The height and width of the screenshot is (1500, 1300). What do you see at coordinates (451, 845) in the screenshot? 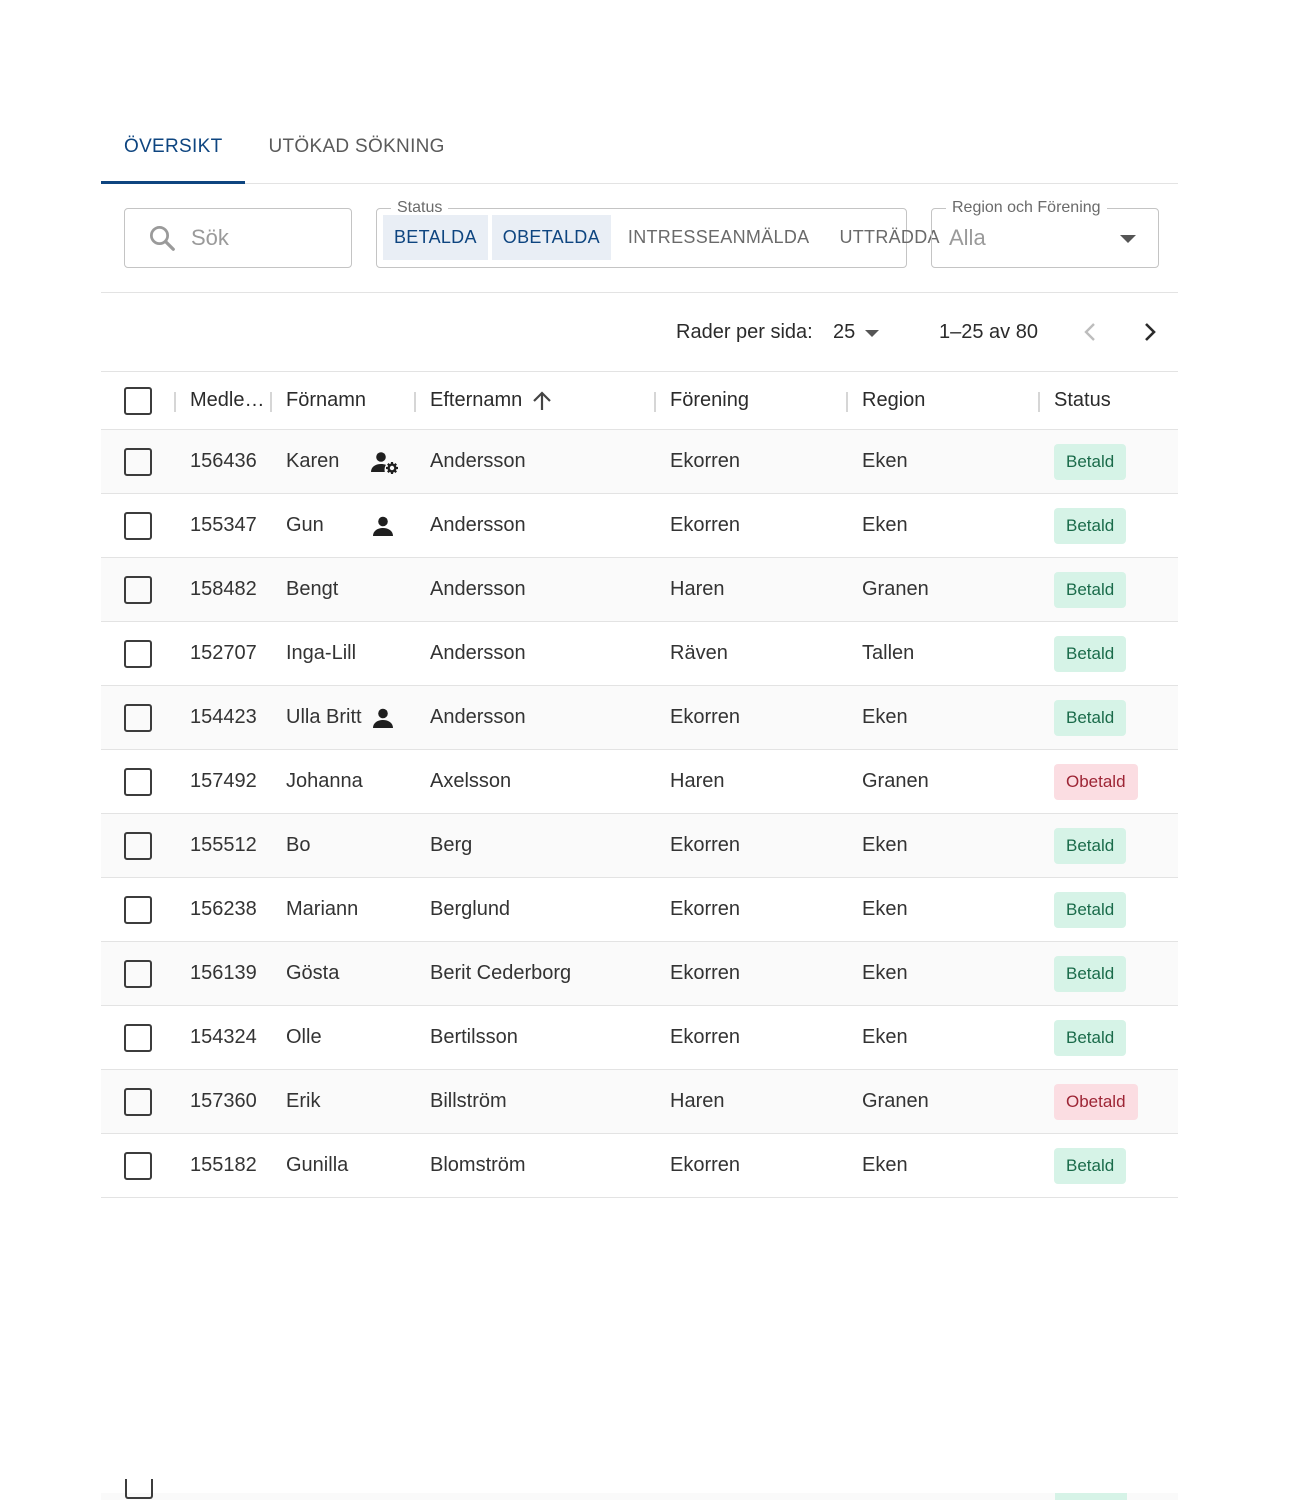
I see `last-name: Berg` at bounding box center [451, 845].